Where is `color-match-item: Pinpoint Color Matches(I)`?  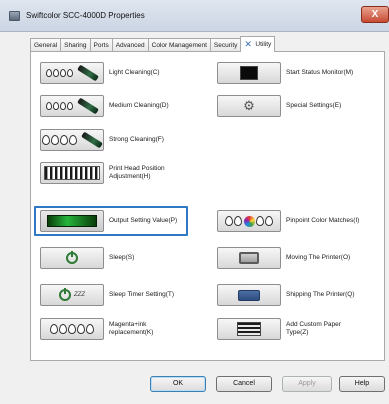 color-match-item: Pinpoint Color Matches(I) is located at coordinates (288, 221).